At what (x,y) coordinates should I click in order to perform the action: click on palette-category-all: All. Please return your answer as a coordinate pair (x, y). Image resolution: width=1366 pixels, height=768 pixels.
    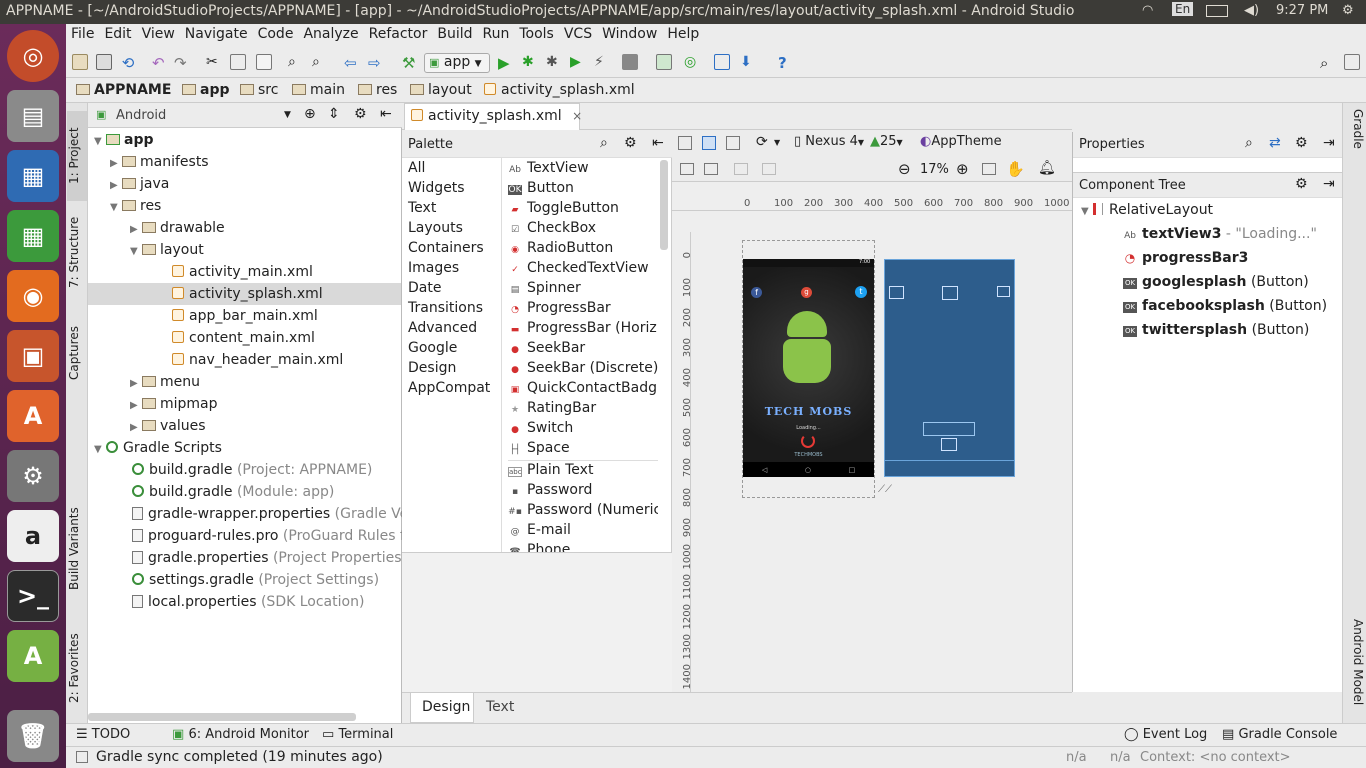
    Looking at the image, I should click on (416, 170).